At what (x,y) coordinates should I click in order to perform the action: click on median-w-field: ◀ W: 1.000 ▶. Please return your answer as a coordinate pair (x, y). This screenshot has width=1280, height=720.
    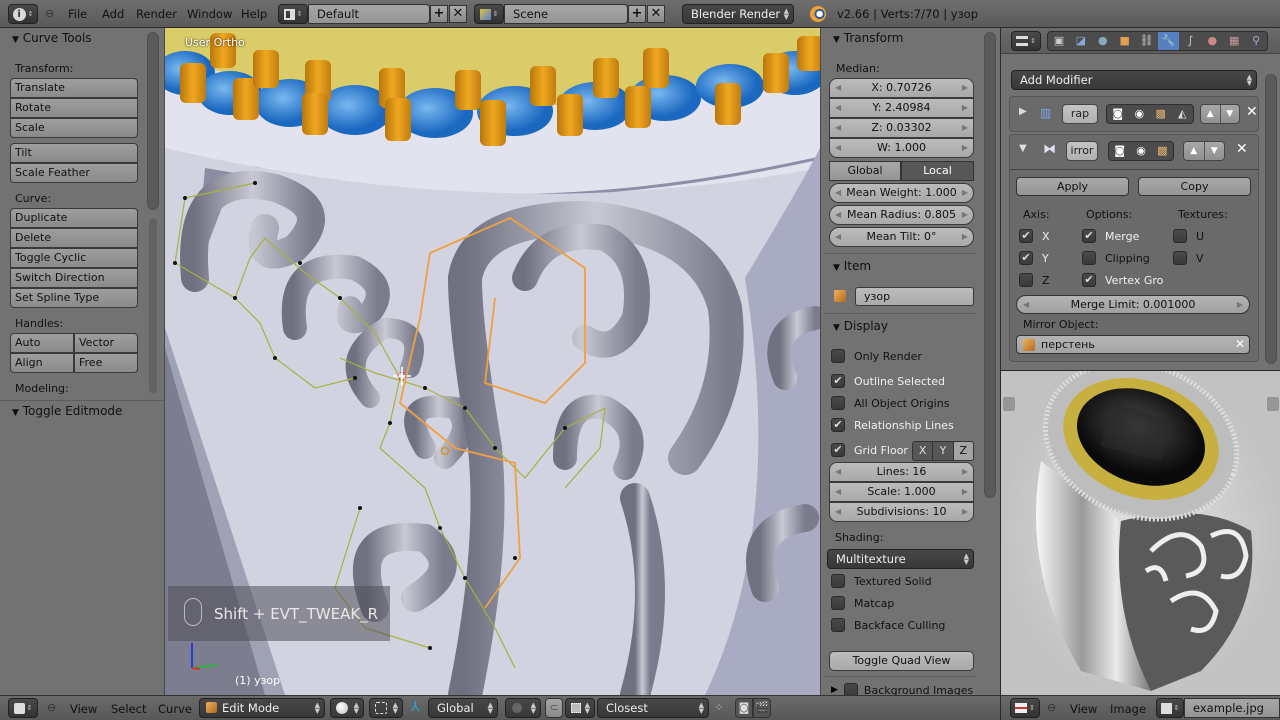
    Looking at the image, I should click on (901, 148).